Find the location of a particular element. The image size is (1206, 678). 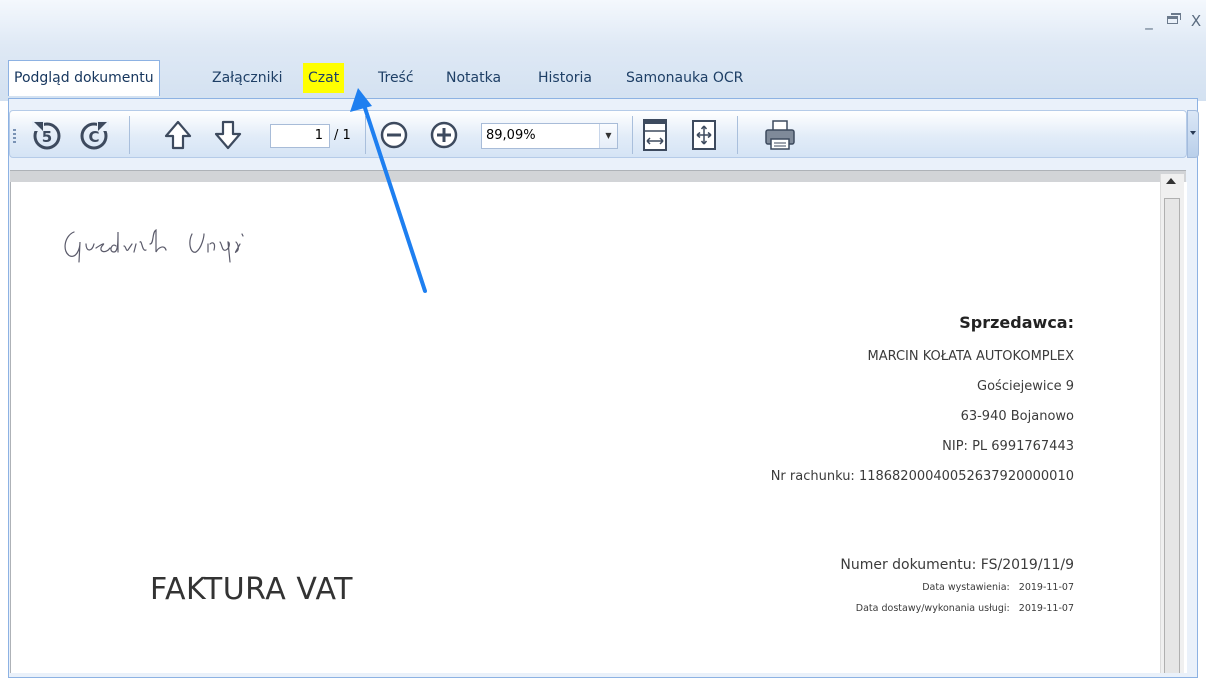

print-button is located at coordinates (780, 135).